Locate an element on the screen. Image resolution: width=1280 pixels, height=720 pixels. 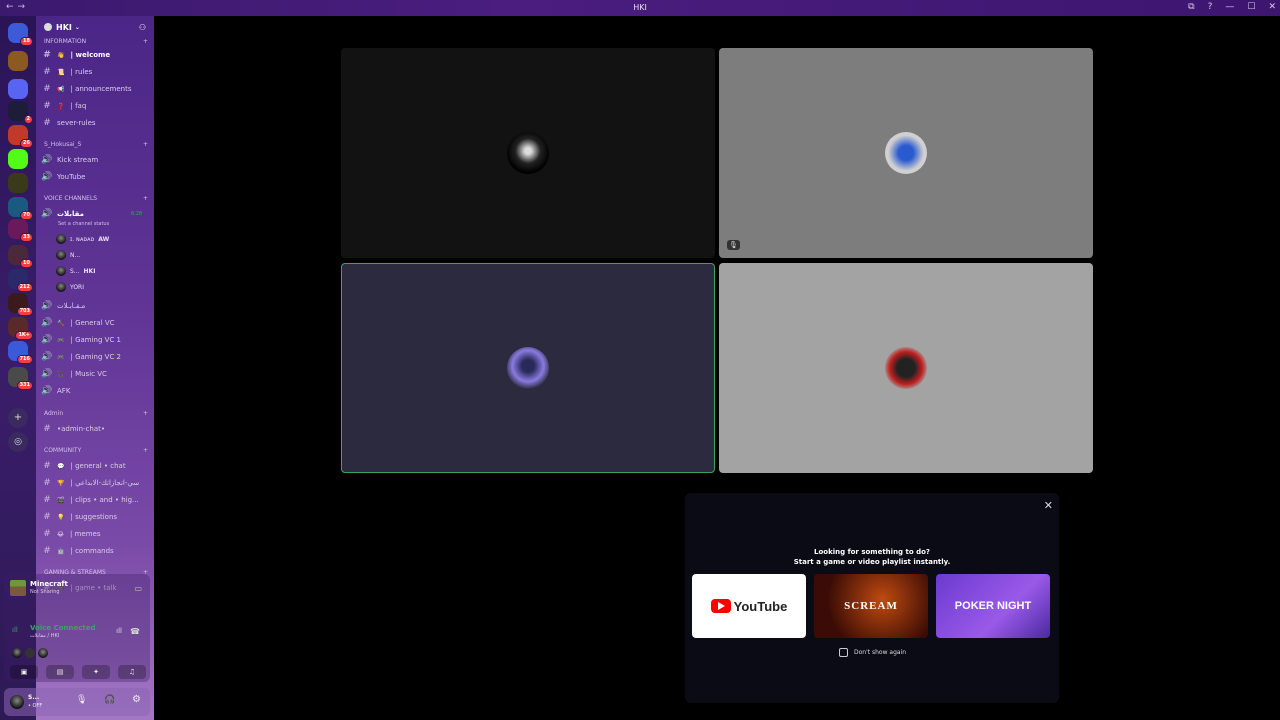
youtube-card: YouTube is located at coordinates (749, 606).